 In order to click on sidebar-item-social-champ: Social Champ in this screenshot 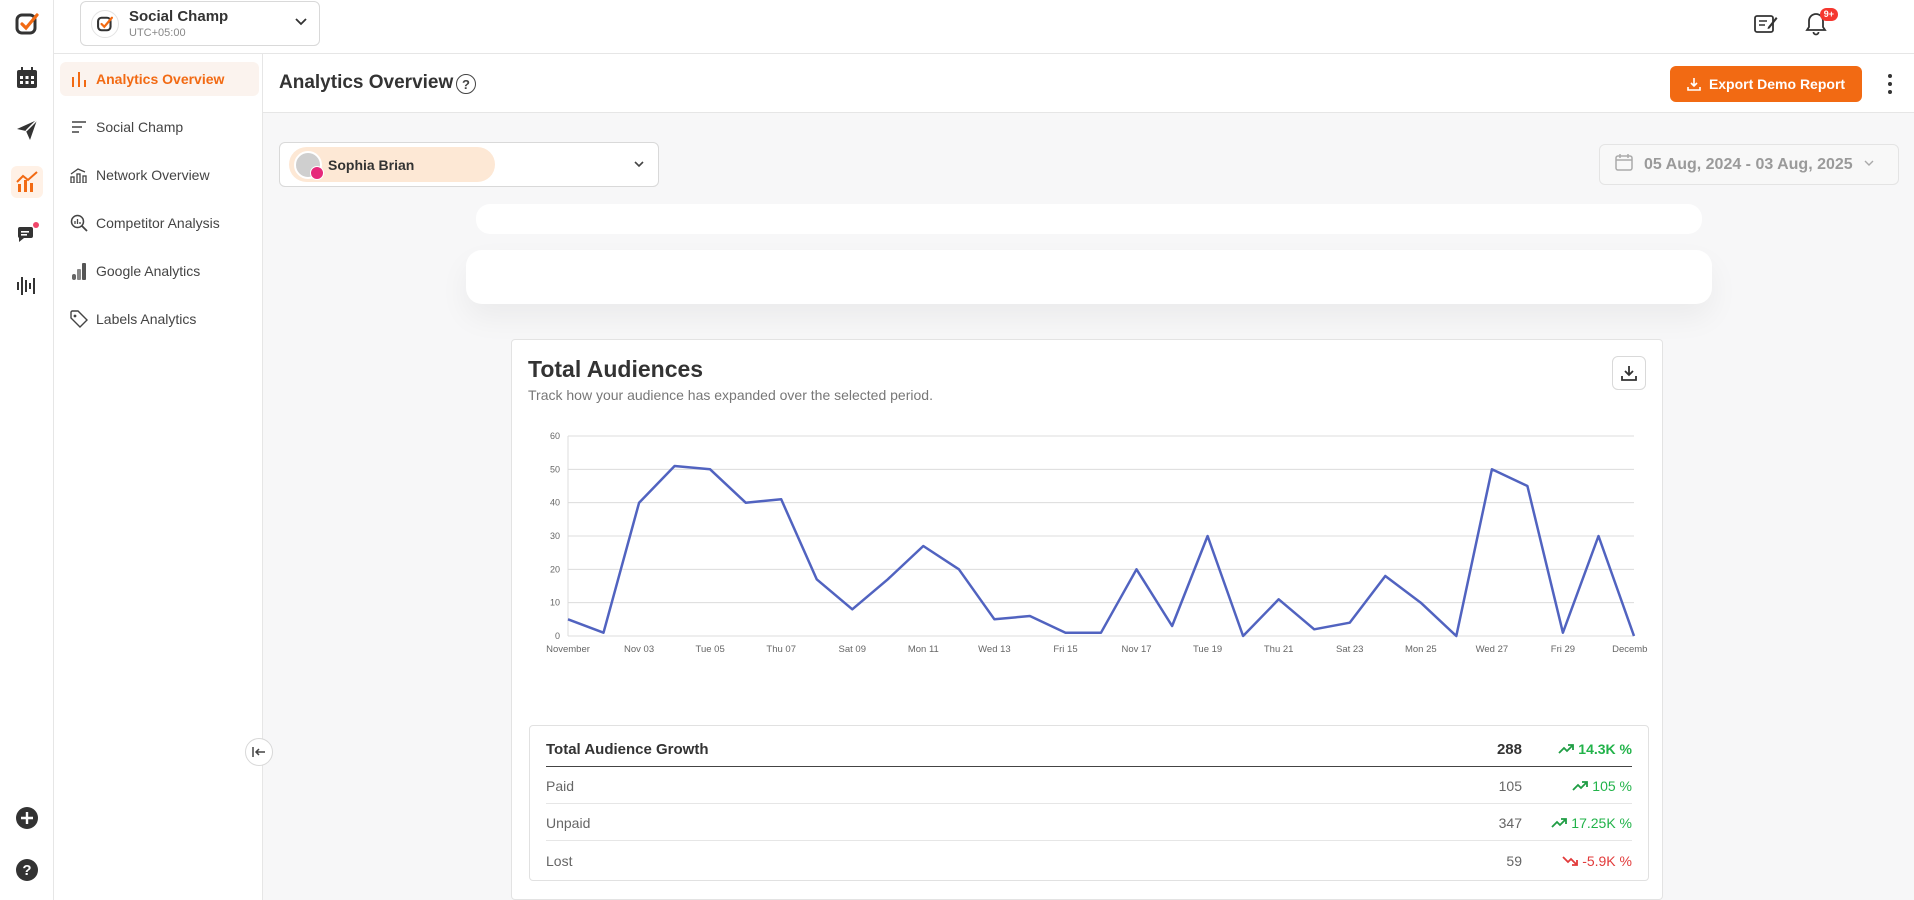, I will do `click(159, 127)`.